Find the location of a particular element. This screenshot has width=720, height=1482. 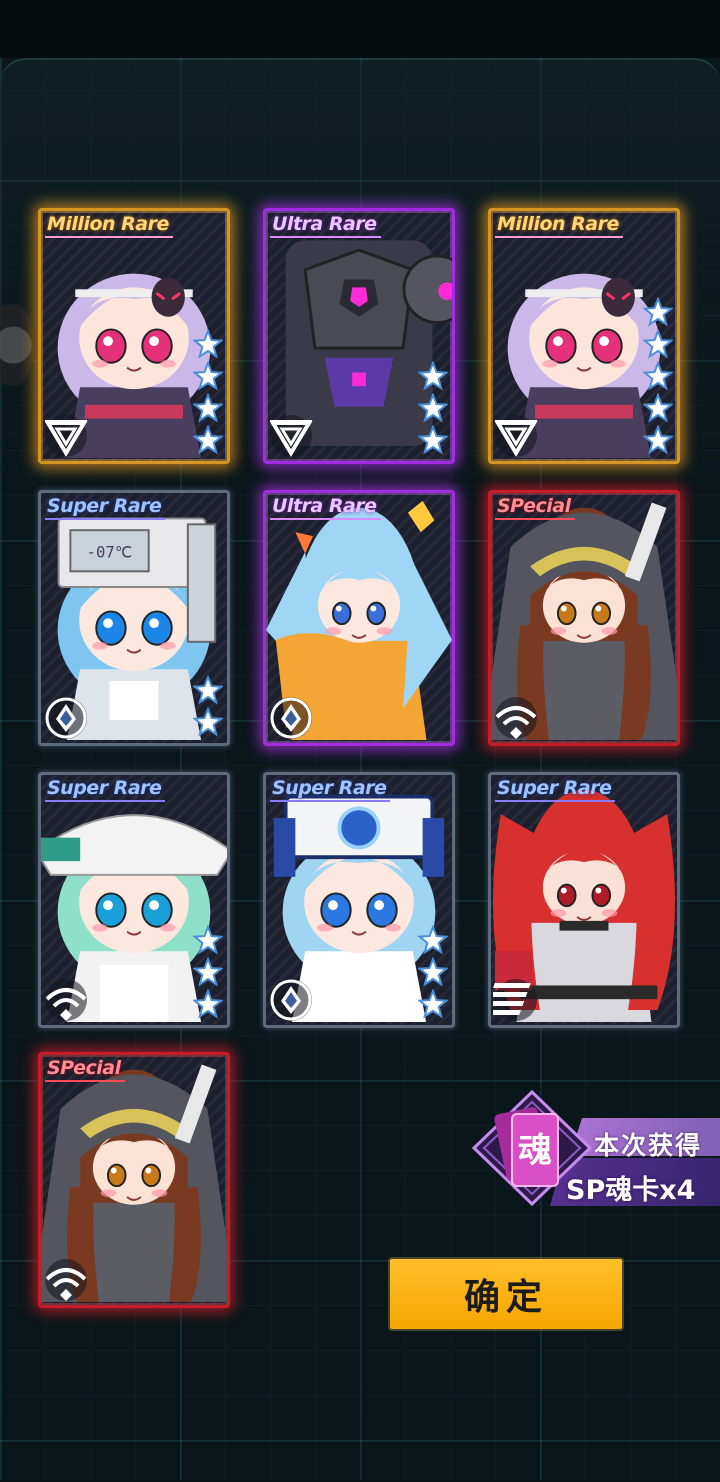

thermometer-readout: -07℃ is located at coordinates (110, 552).